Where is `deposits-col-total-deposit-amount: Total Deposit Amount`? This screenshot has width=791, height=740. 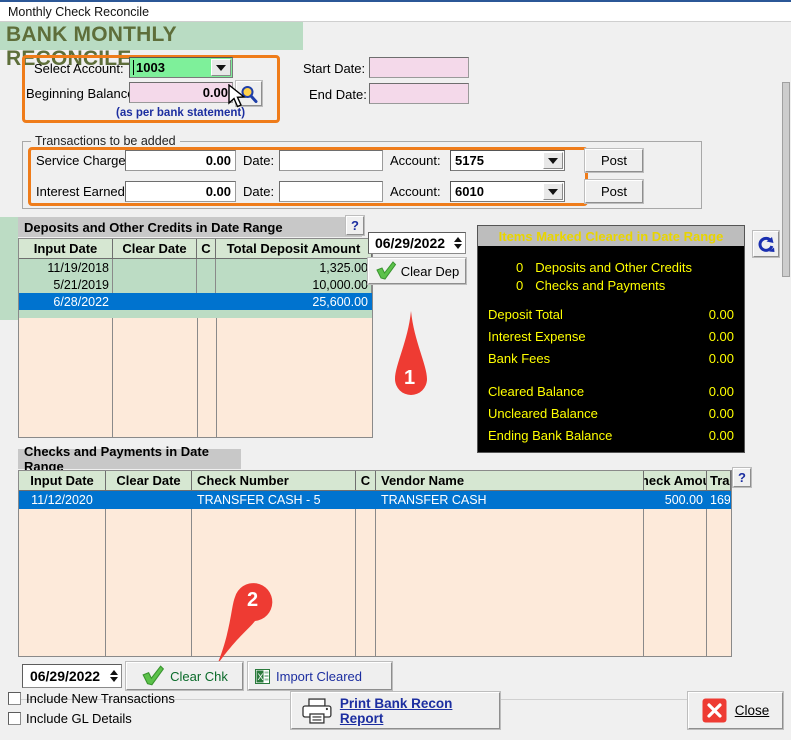 deposits-col-total-deposit-amount: Total Deposit Amount is located at coordinates (294, 248).